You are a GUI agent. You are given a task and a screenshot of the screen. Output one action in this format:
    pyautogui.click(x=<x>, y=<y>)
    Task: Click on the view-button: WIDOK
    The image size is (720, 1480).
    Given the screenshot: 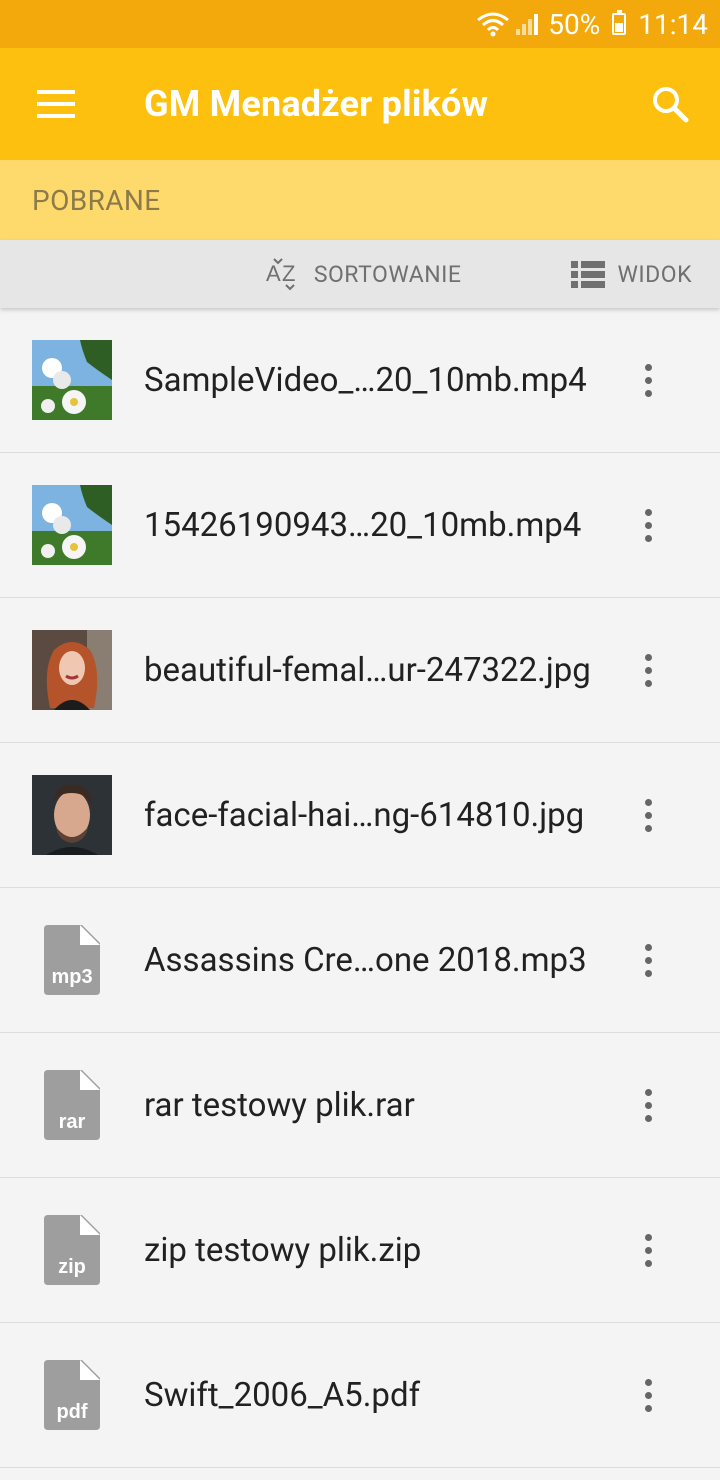 What is the action you would take?
    pyautogui.click(x=631, y=274)
    